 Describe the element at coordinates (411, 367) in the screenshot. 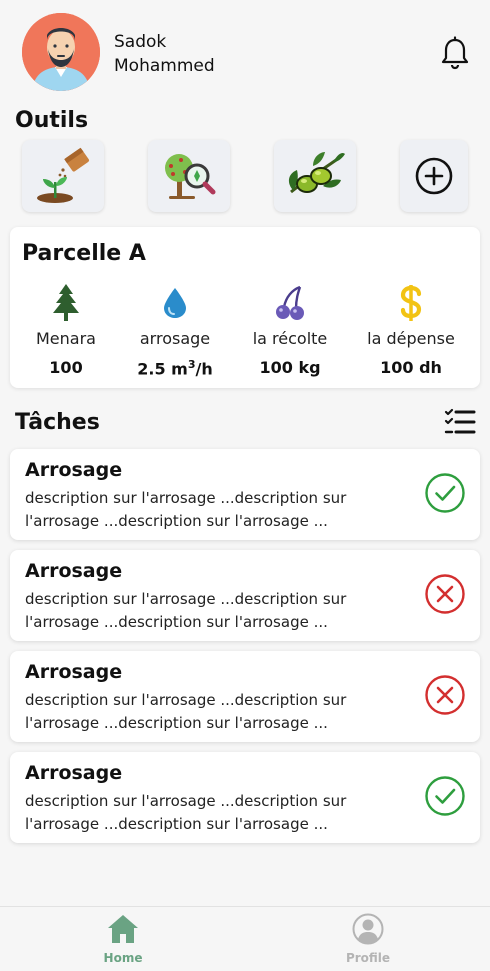

I see `stat-value: 100 dh` at that location.